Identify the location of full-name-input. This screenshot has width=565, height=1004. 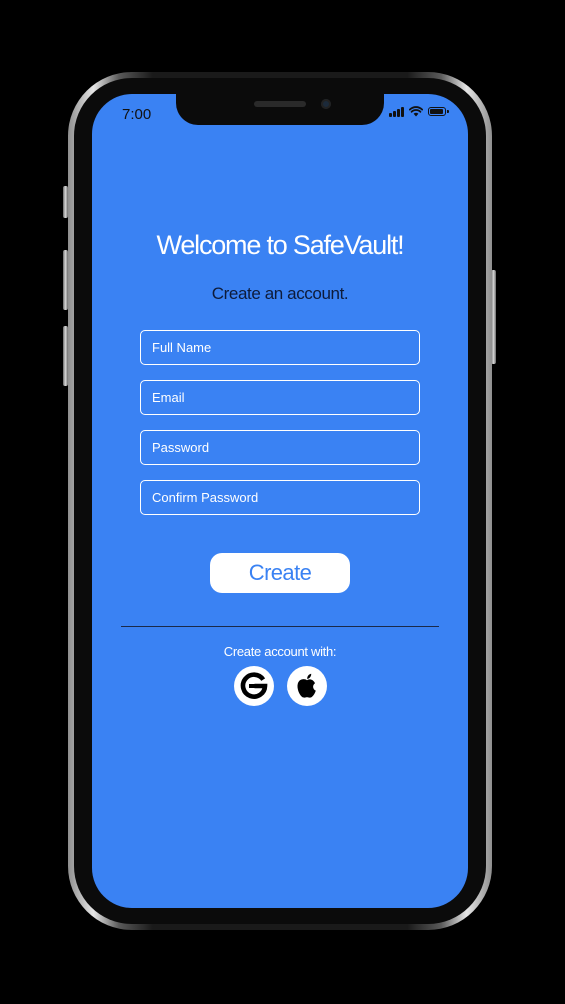
(280, 347).